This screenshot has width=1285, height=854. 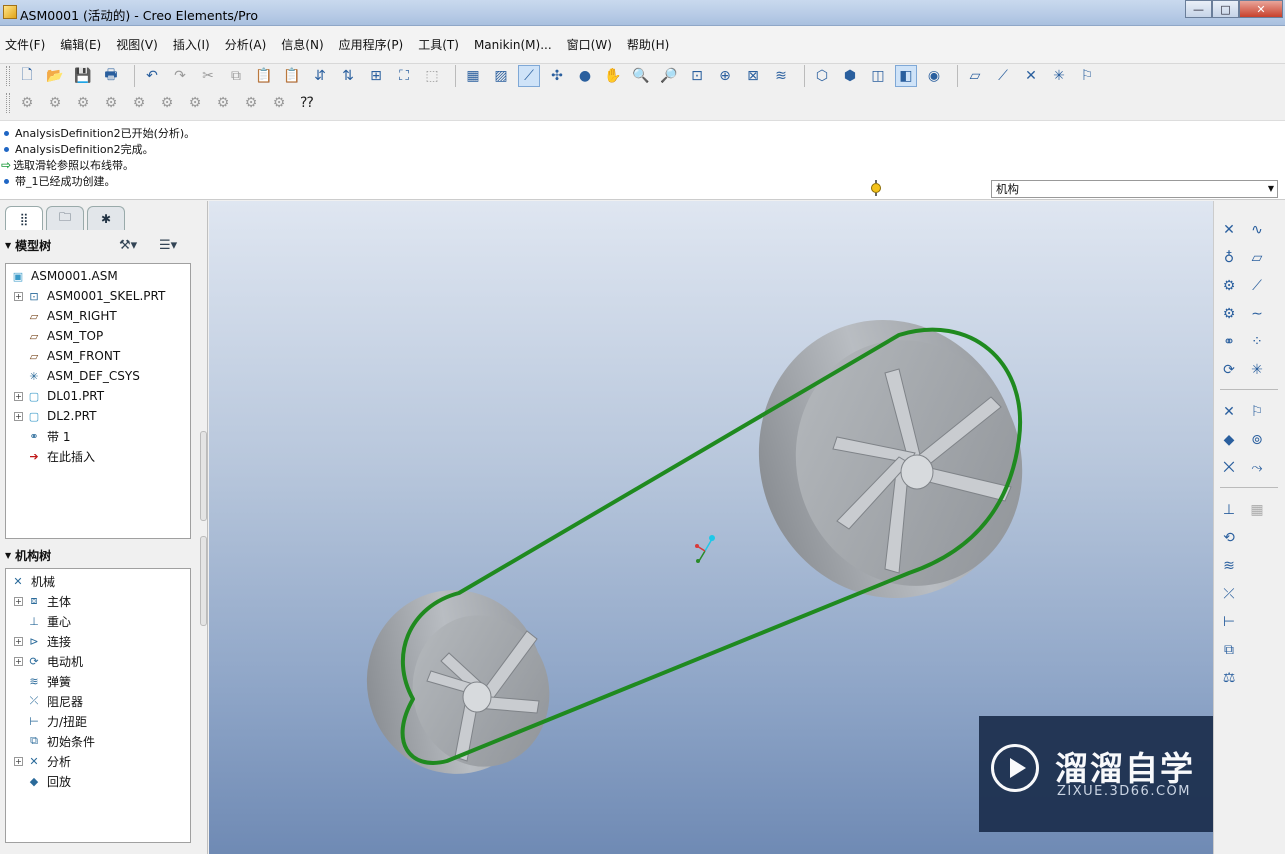 I want to click on mass-property-button: ⚖, so click(x=1229, y=678).